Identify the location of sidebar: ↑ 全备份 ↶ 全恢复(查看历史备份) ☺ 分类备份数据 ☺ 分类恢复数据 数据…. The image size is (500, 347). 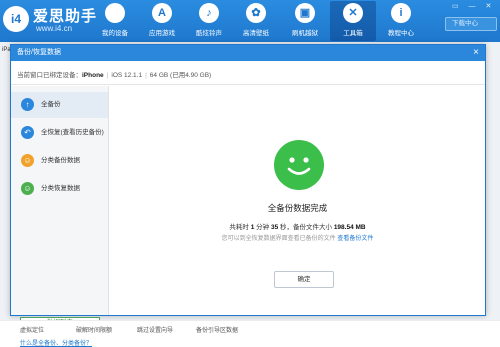
(60, 216).